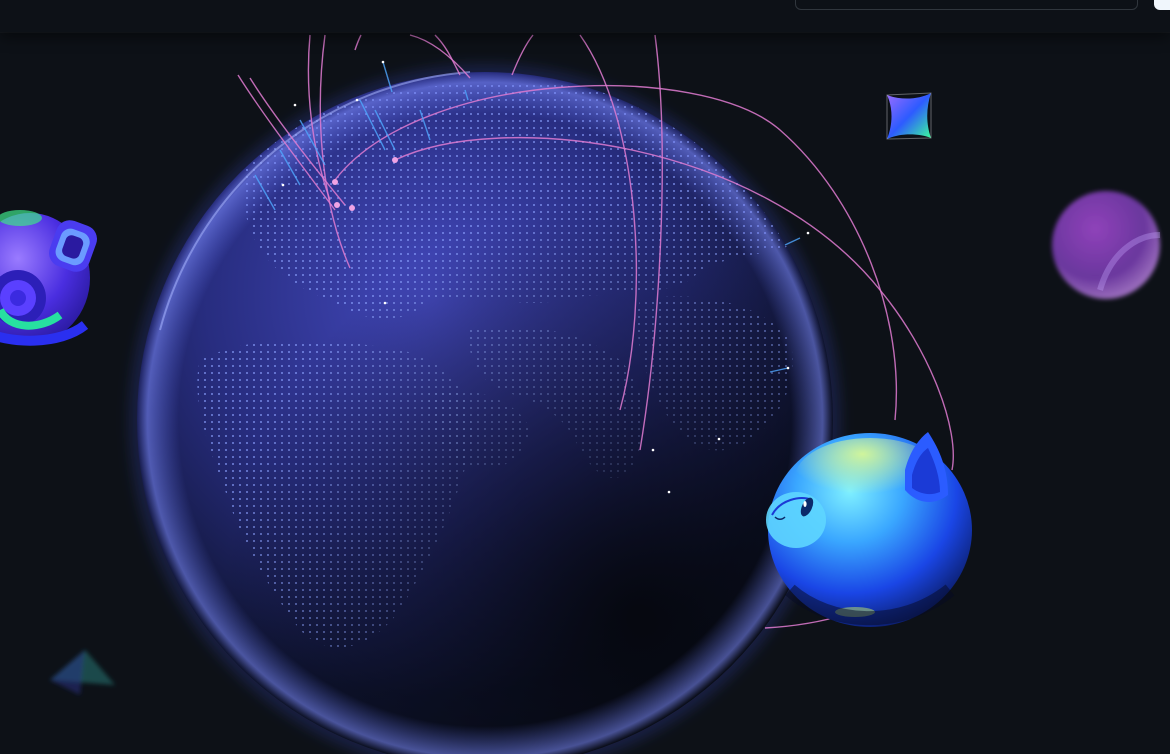 The height and width of the screenshot is (754, 1170). What do you see at coordinates (82, 672) in the screenshot?
I see `pyramid-icon` at bounding box center [82, 672].